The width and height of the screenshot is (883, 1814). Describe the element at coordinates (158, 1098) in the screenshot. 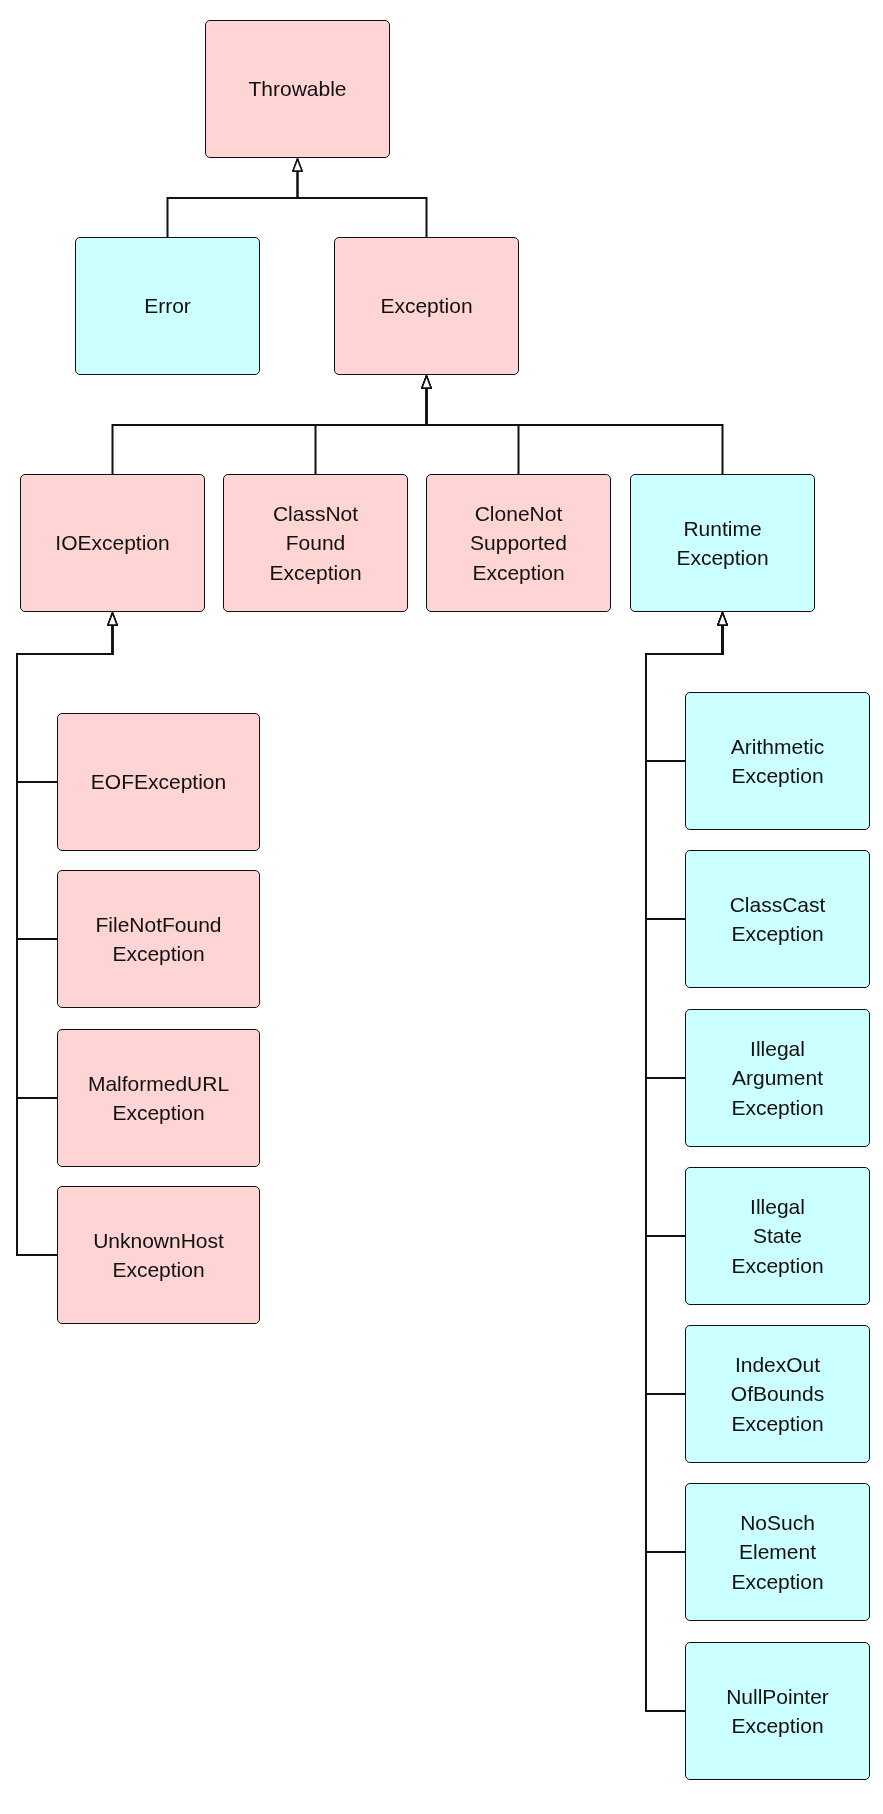

I see `class-node: MalformedURL Exception` at that location.